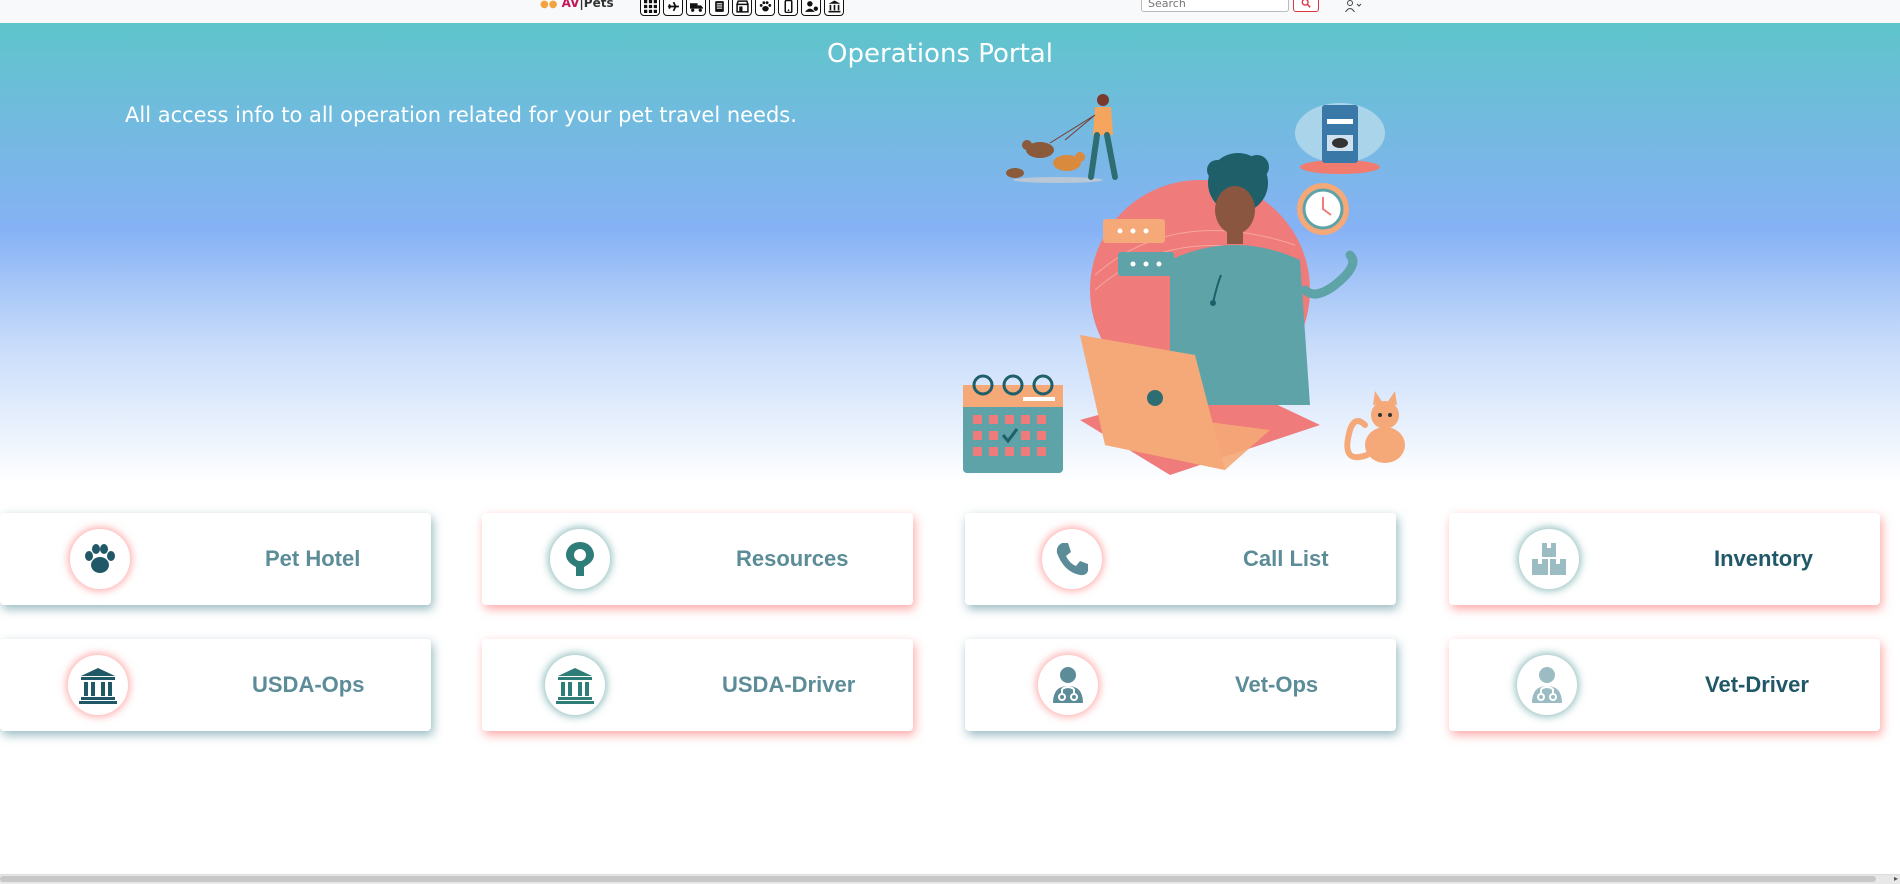 Image resolution: width=1900 pixels, height=884 pixels. What do you see at coordinates (1062, 138) in the screenshot?
I see `dog-walker-illustration` at bounding box center [1062, 138].